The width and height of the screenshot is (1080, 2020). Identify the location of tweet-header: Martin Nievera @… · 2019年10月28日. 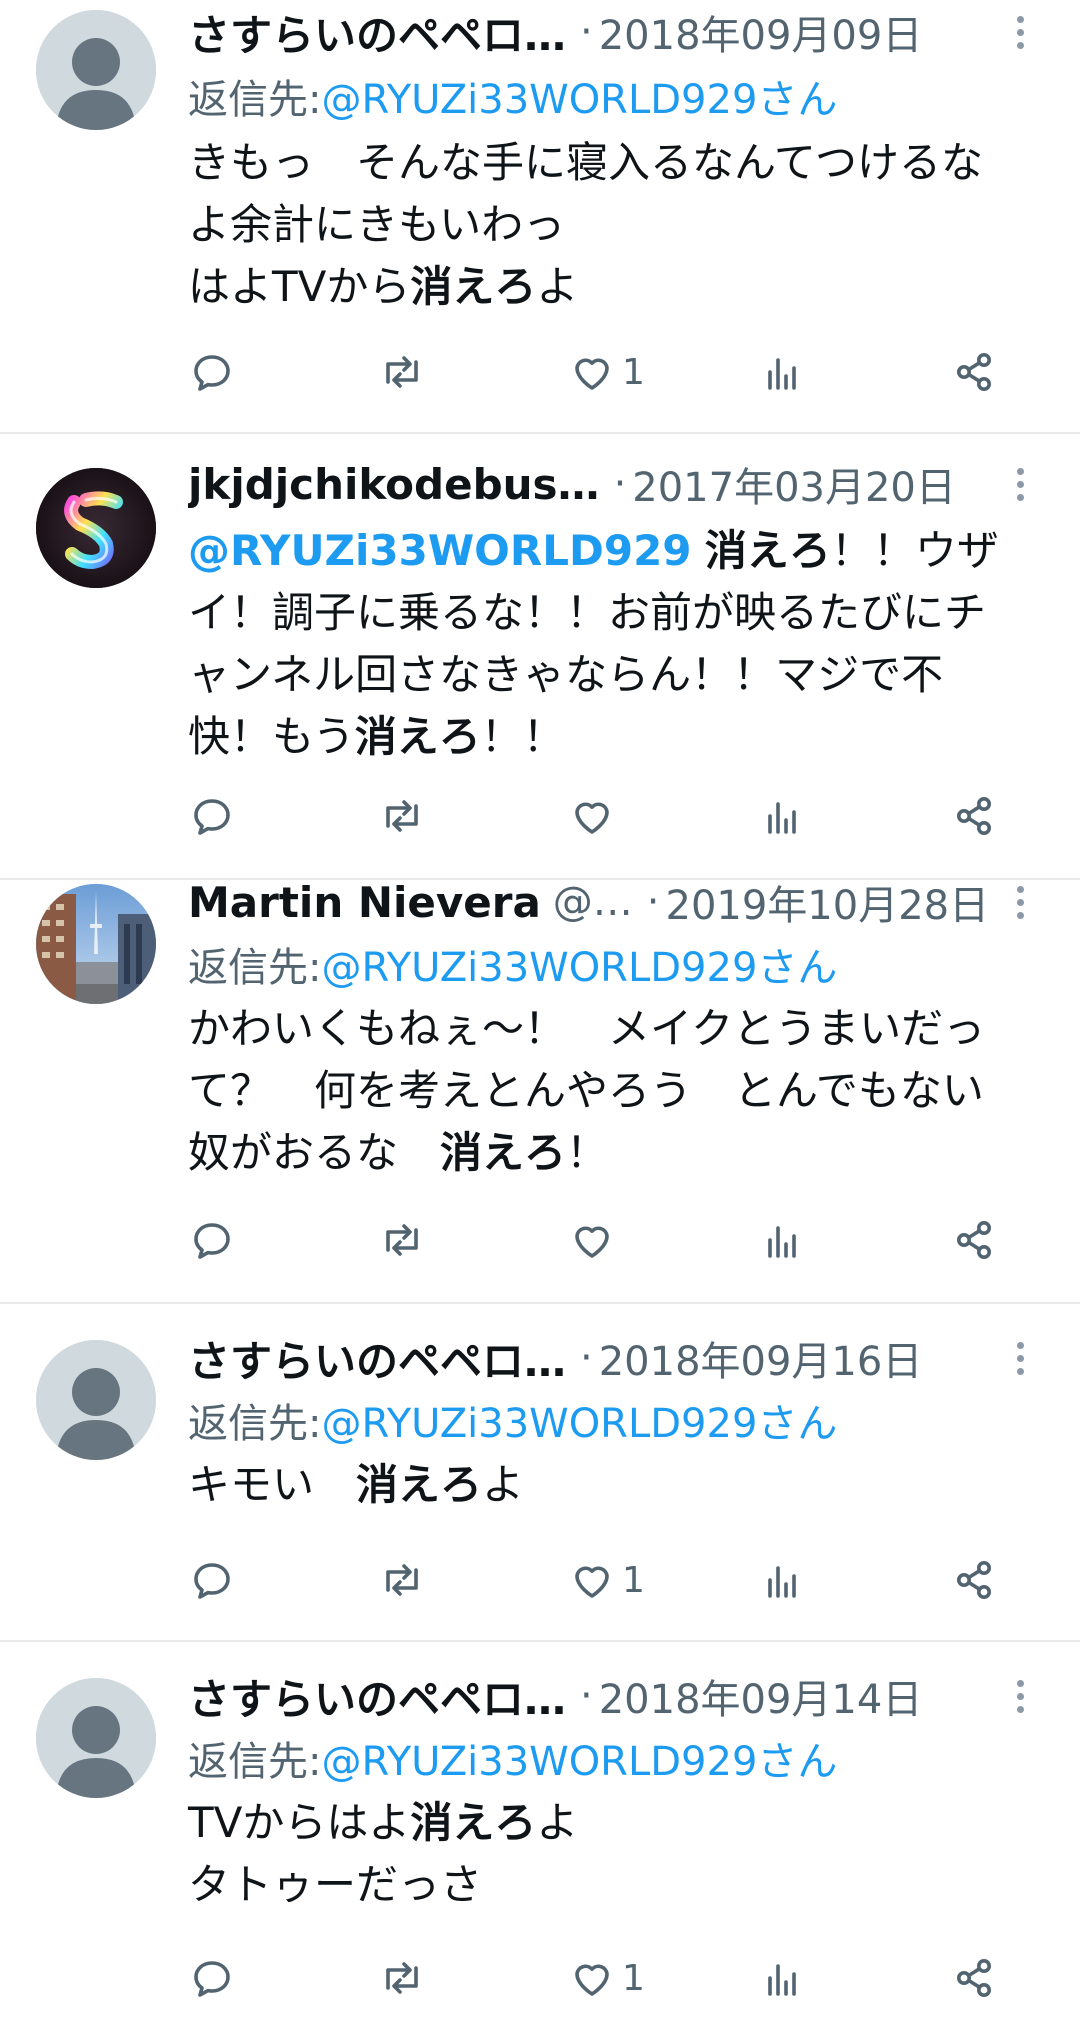
(588, 902).